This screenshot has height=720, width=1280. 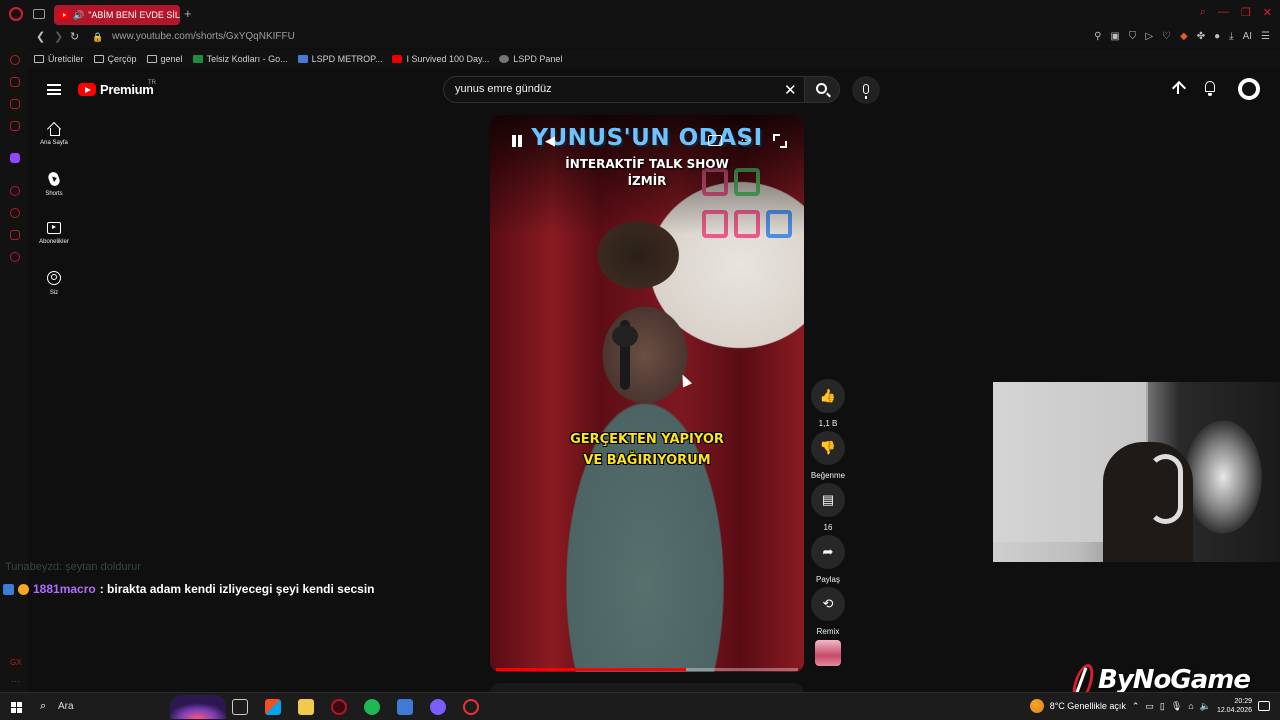 What do you see at coordinates (780, 141) in the screenshot?
I see `fullscreen-icon` at bounding box center [780, 141].